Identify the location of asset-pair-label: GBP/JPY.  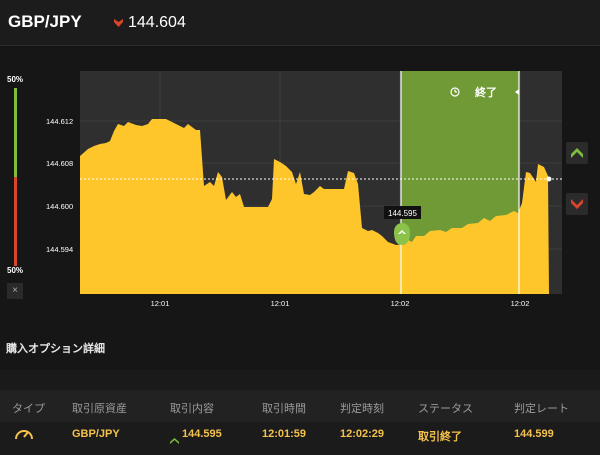
(45, 21).